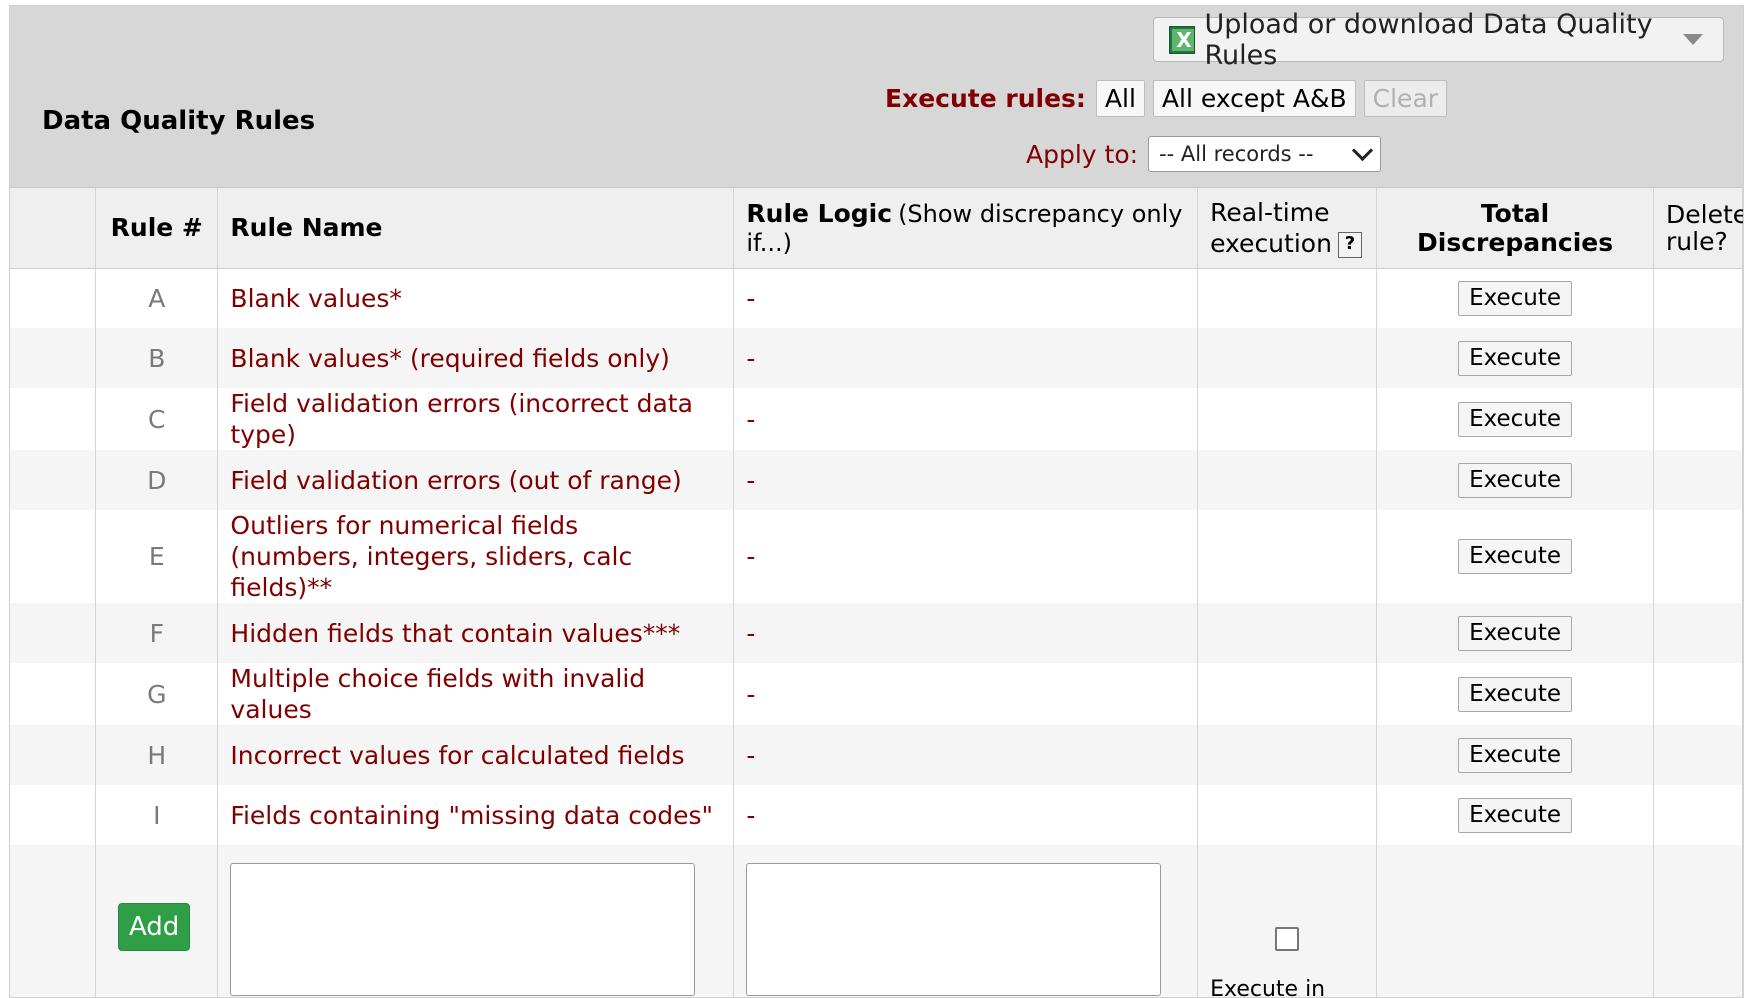 This screenshot has width=1744, height=998. Describe the element at coordinates (157, 556) in the screenshot. I see `rule-letter: E` at that location.